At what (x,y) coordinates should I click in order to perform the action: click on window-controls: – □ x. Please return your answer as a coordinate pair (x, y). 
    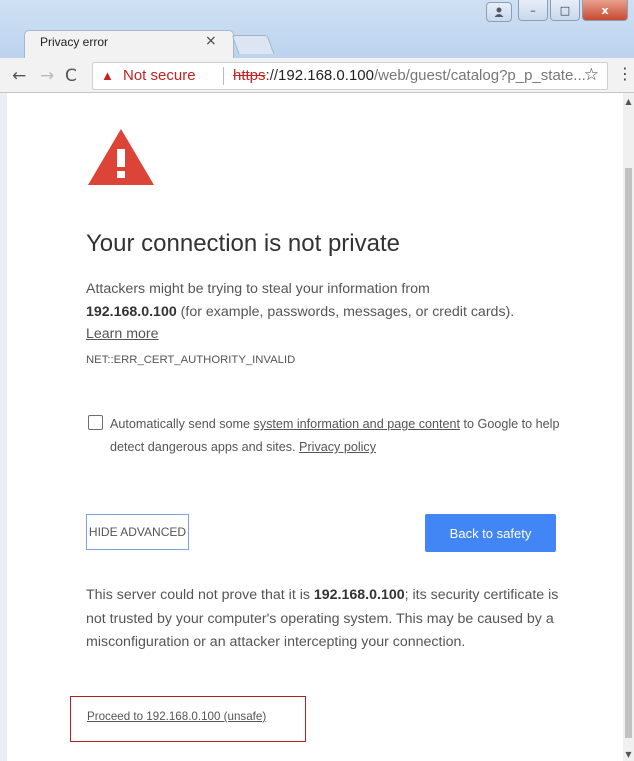
    Looking at the image, I should click on (557, 11).